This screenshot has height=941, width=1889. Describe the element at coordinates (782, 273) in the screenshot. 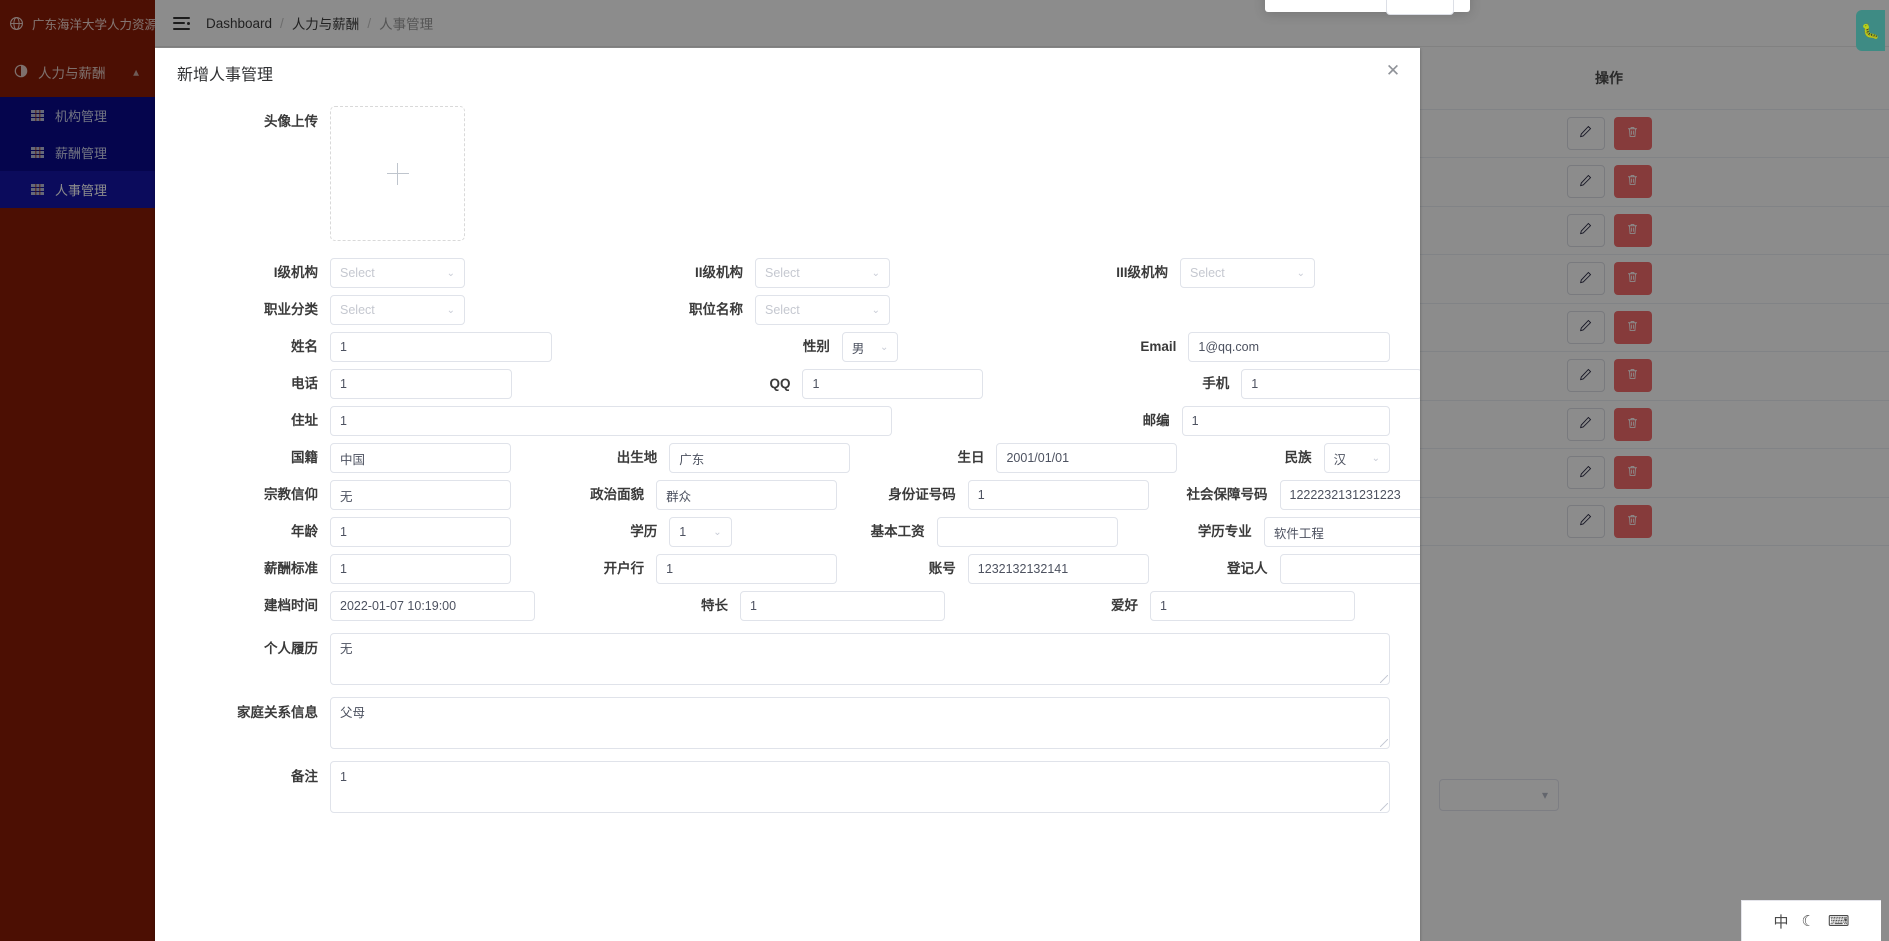

I see `select-value-org-level-2: Select` at that location.